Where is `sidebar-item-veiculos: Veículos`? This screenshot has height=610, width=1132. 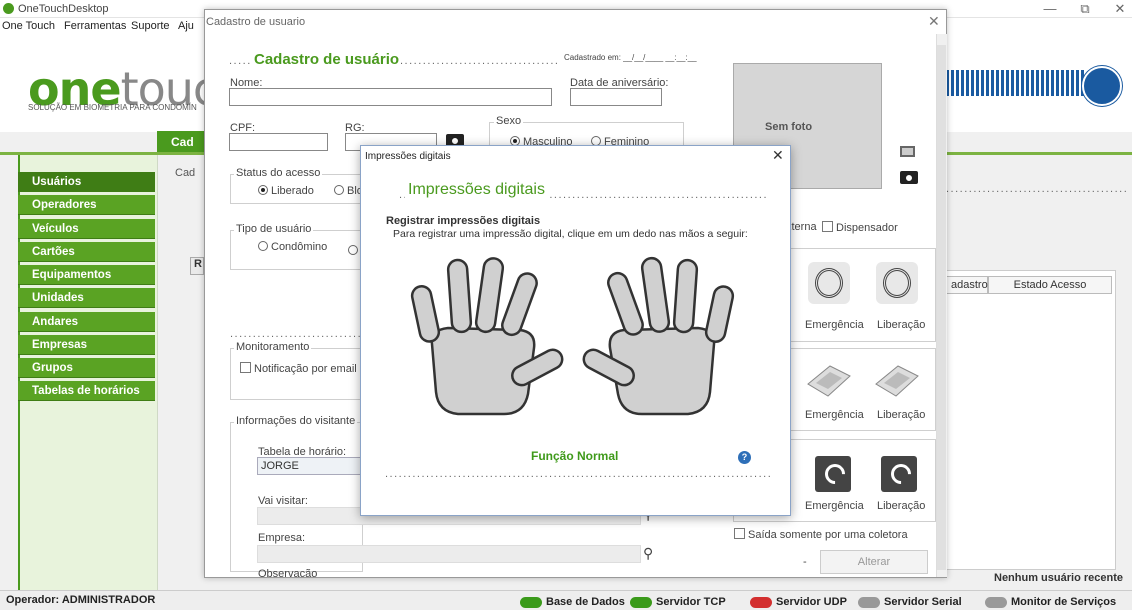 sidebar-item-veiculos: Veículos is located at coordinates (86, 229).